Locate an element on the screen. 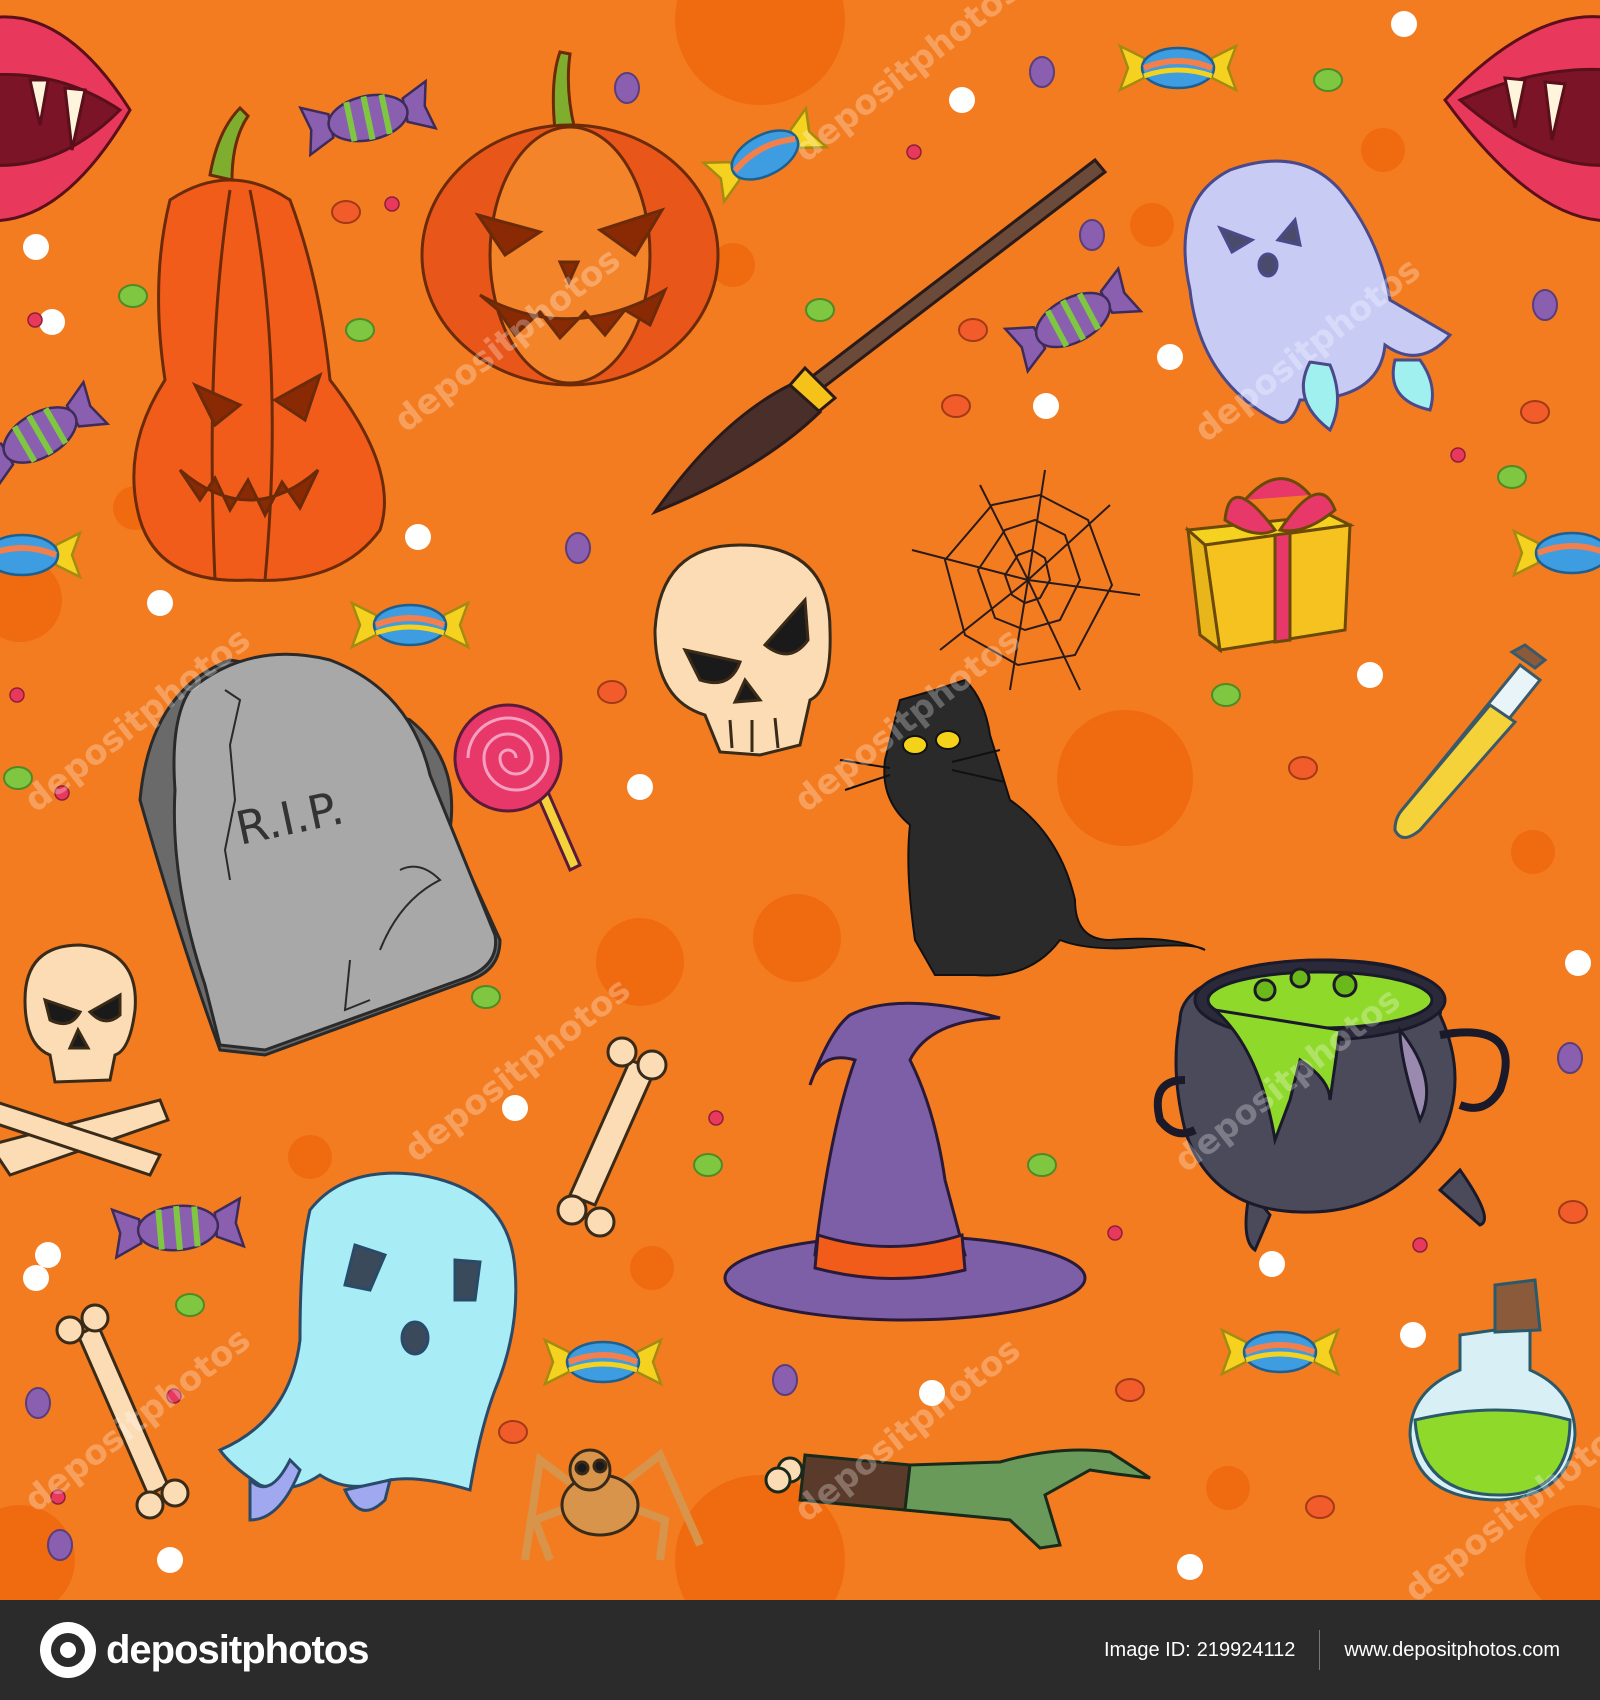  jack-o-lantern is located at coordinates (570, 218).